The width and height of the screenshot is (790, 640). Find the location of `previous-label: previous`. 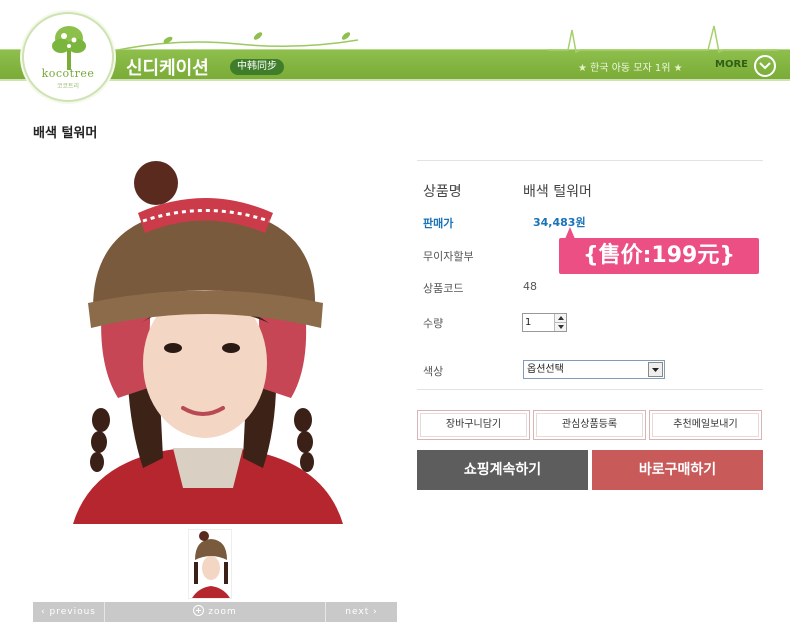

previous-label: previous is located at coordinates (72, 612).